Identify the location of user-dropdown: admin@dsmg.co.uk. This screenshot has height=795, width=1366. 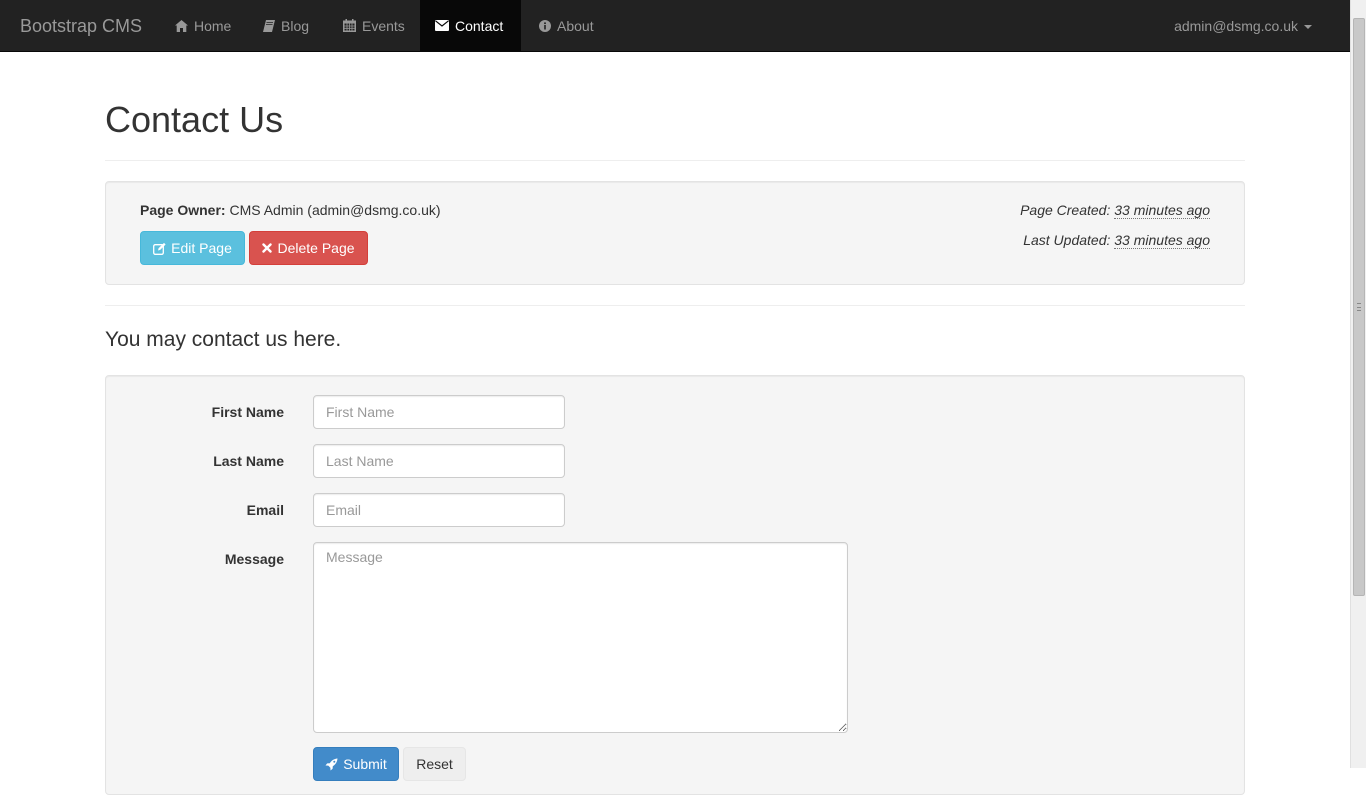
(1243, 25).